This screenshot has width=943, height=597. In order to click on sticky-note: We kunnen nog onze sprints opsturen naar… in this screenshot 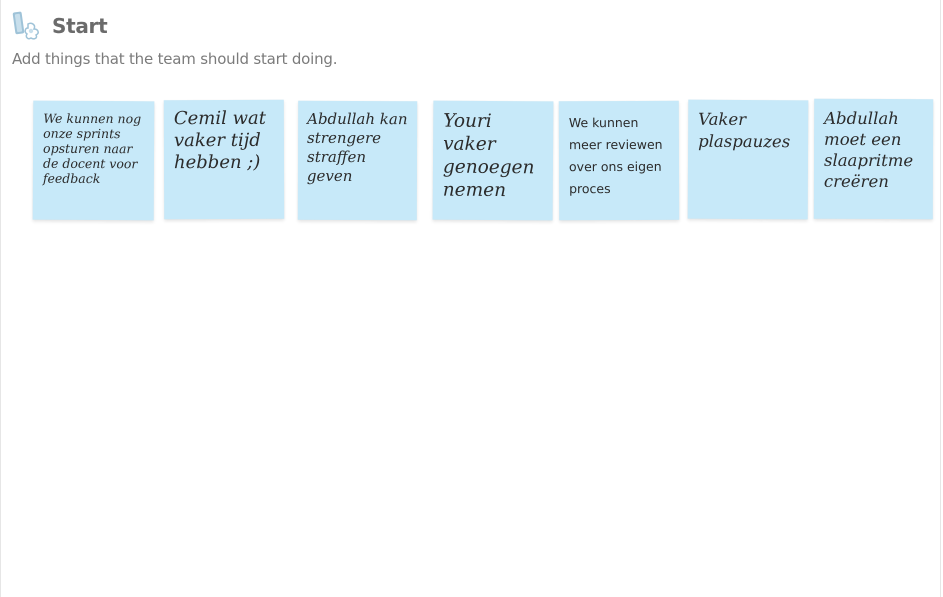, I will do `click(93, 160)`.